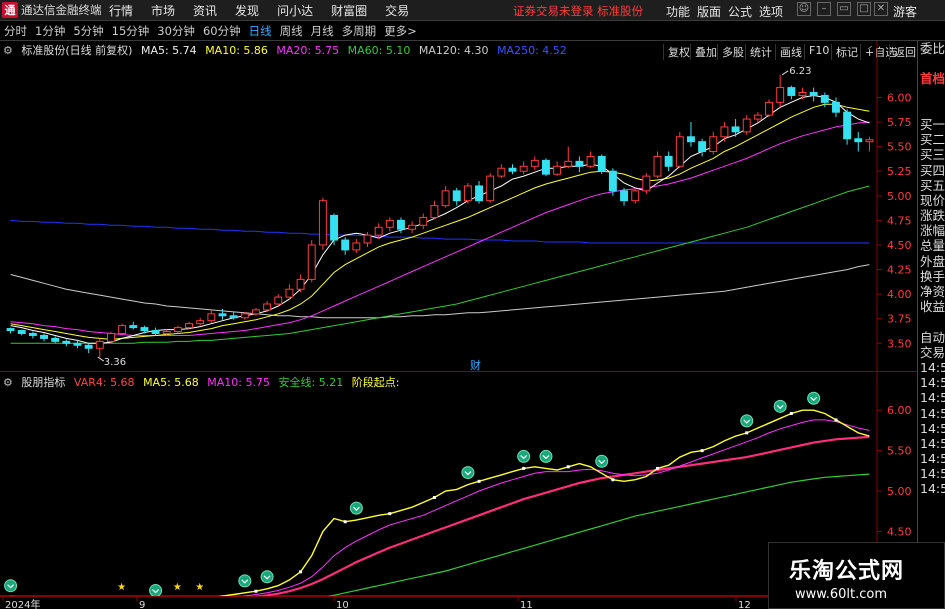  Describe the element at coordinates (932, 291) in the screenshot. I see `side-netasset: 净资` at that location.